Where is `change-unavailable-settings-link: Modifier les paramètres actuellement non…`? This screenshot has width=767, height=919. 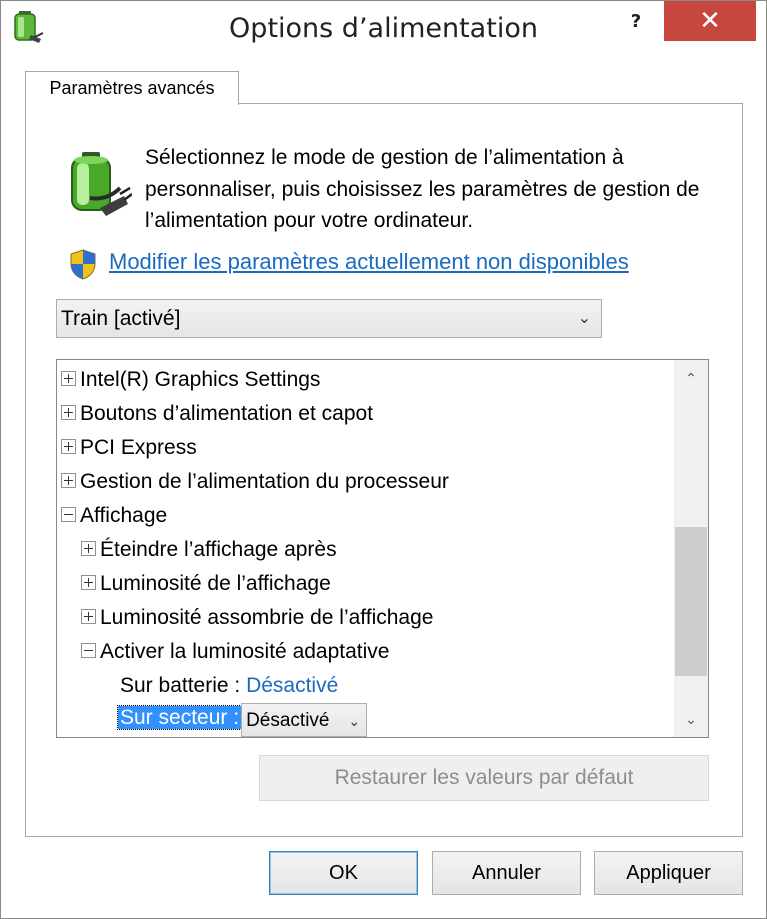 change-unavailable-settings-link: Modifier les paramètres actuellement non… is located at coordinates (369, 262).